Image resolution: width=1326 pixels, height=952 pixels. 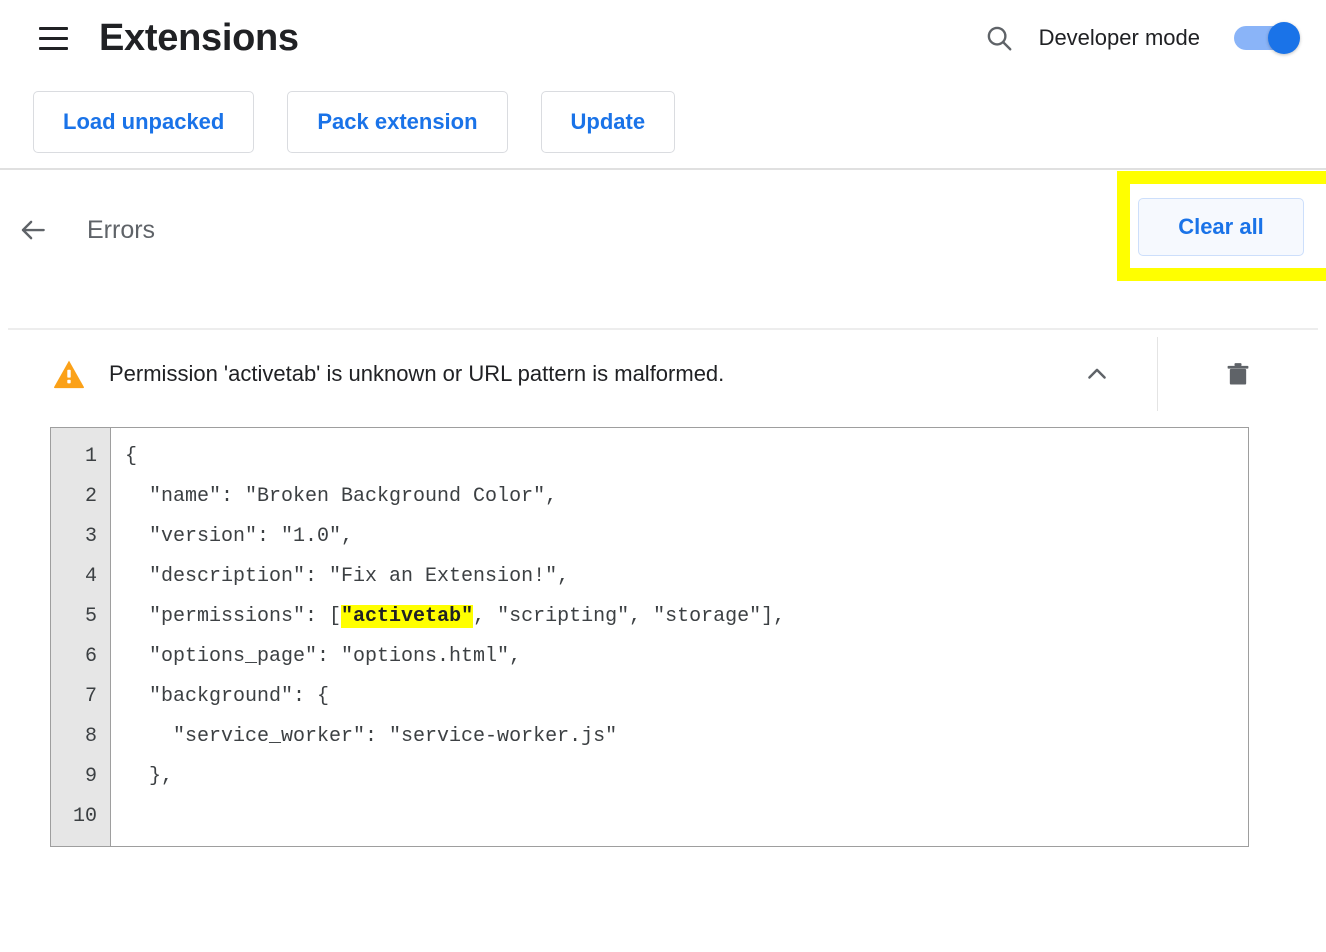 I want to click on header-actions: Developer mode, so click(x=1151, y=38).